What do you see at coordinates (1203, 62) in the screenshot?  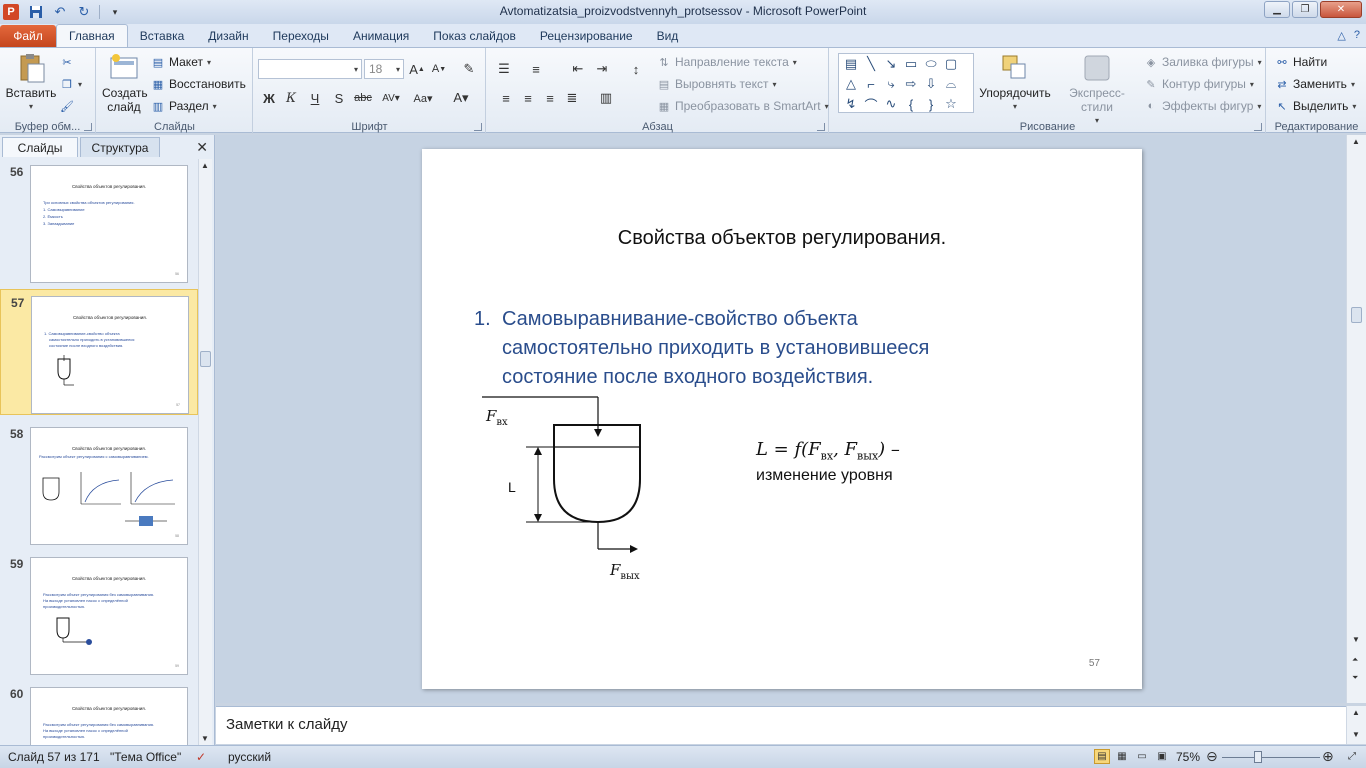 I see `shape-fill-button: ◈ Заливка фигуры ▾` at bounding box center [1203, 62].